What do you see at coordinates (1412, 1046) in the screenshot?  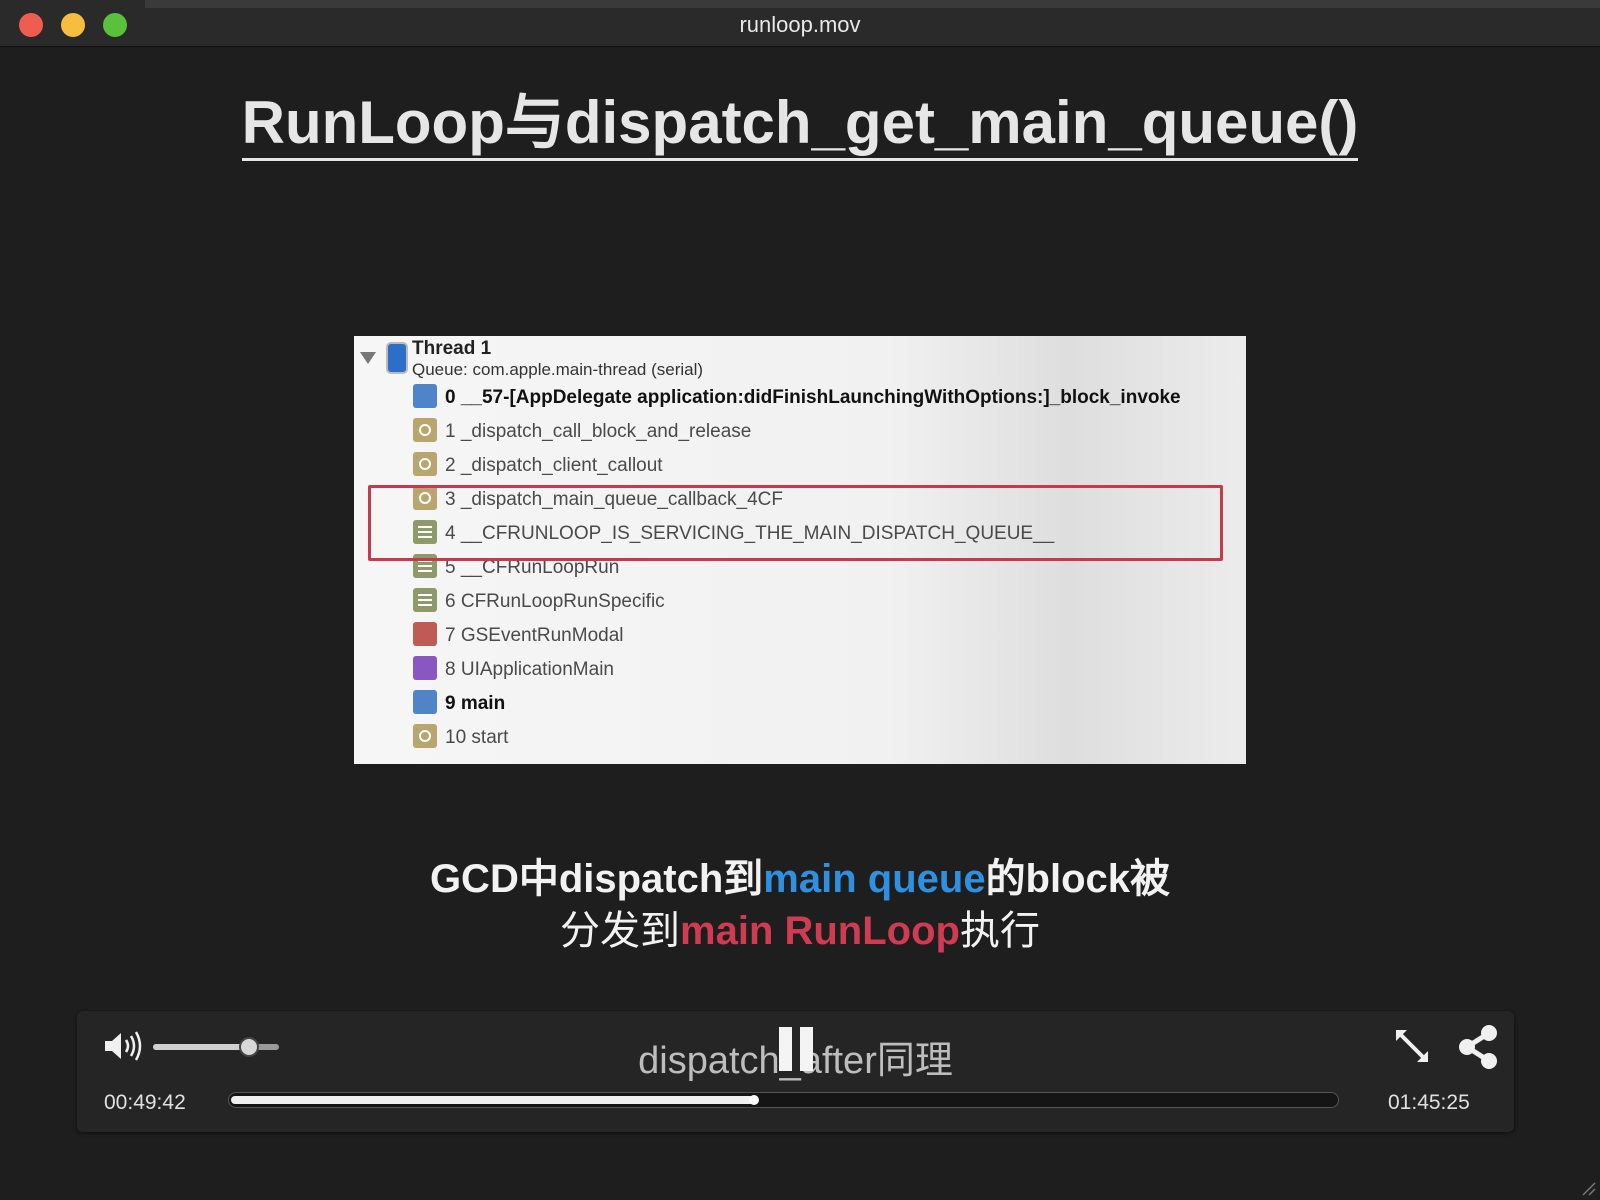 I see `fullscreen-icon` at bounding box center [1412, 1046].